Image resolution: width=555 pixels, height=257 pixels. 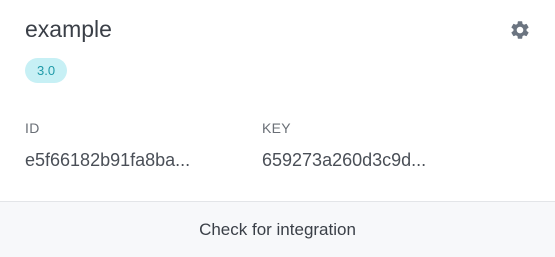 I want to click on key-label: KEY, so click(x=276, y=128).